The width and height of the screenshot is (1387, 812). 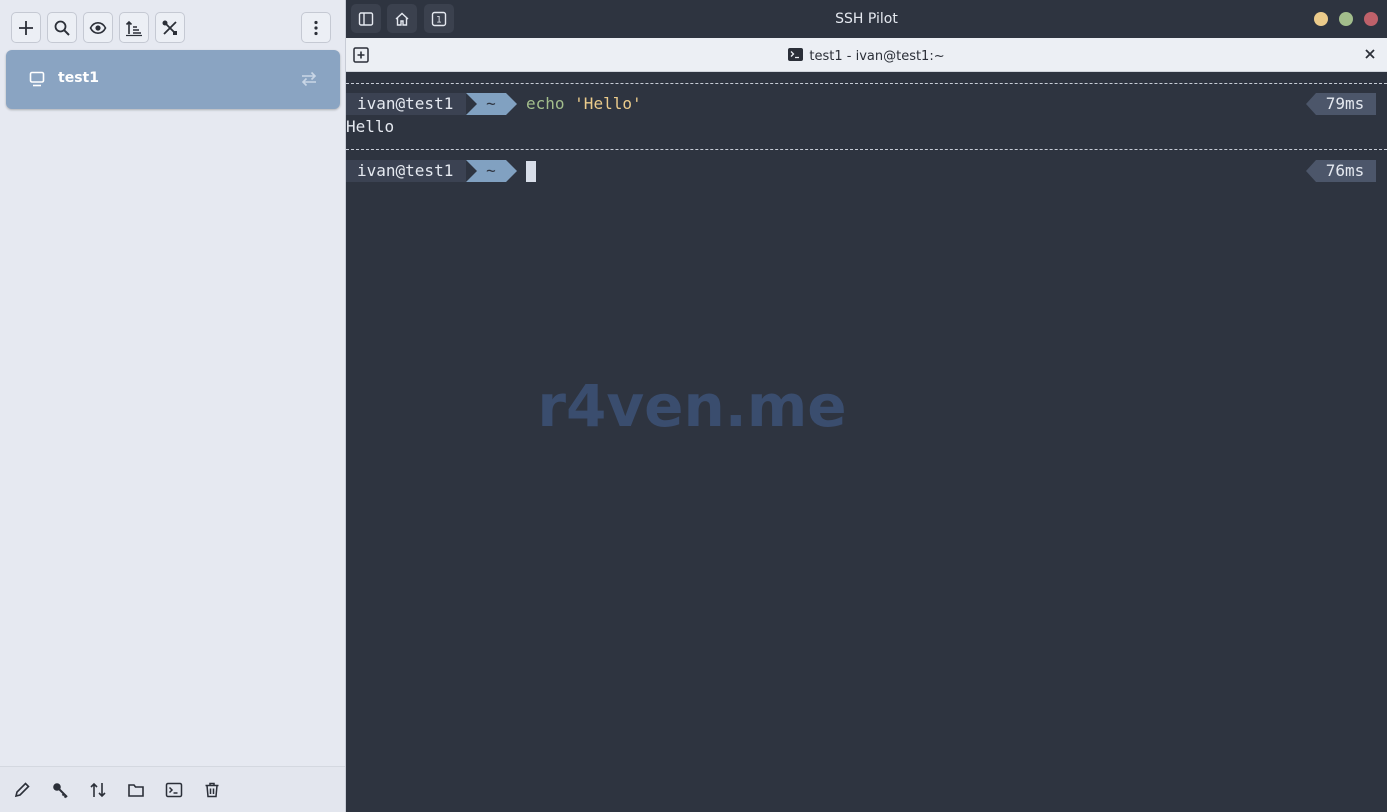 I want to click on files-button, so click(x=136, y=790).